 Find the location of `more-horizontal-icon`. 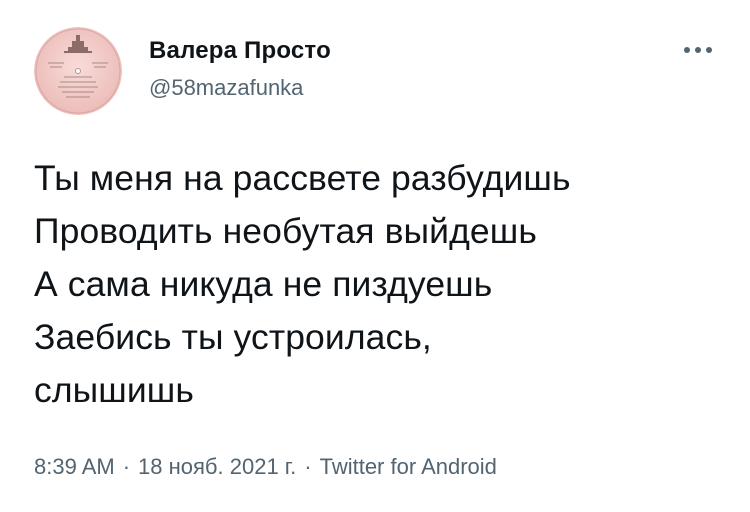

more-horizontal-icon is located at coordinates (698, 50).